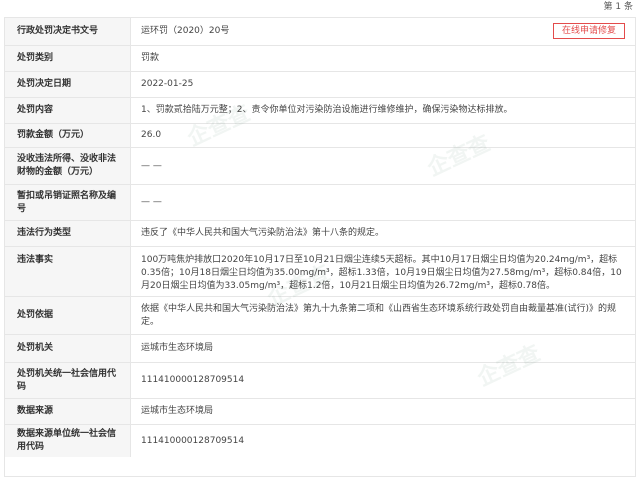 This screenshot has width=641, height=479. I want to click on table-row: 数据来源单位统一社会信用代码 111410000128709514, so click(320, 441).